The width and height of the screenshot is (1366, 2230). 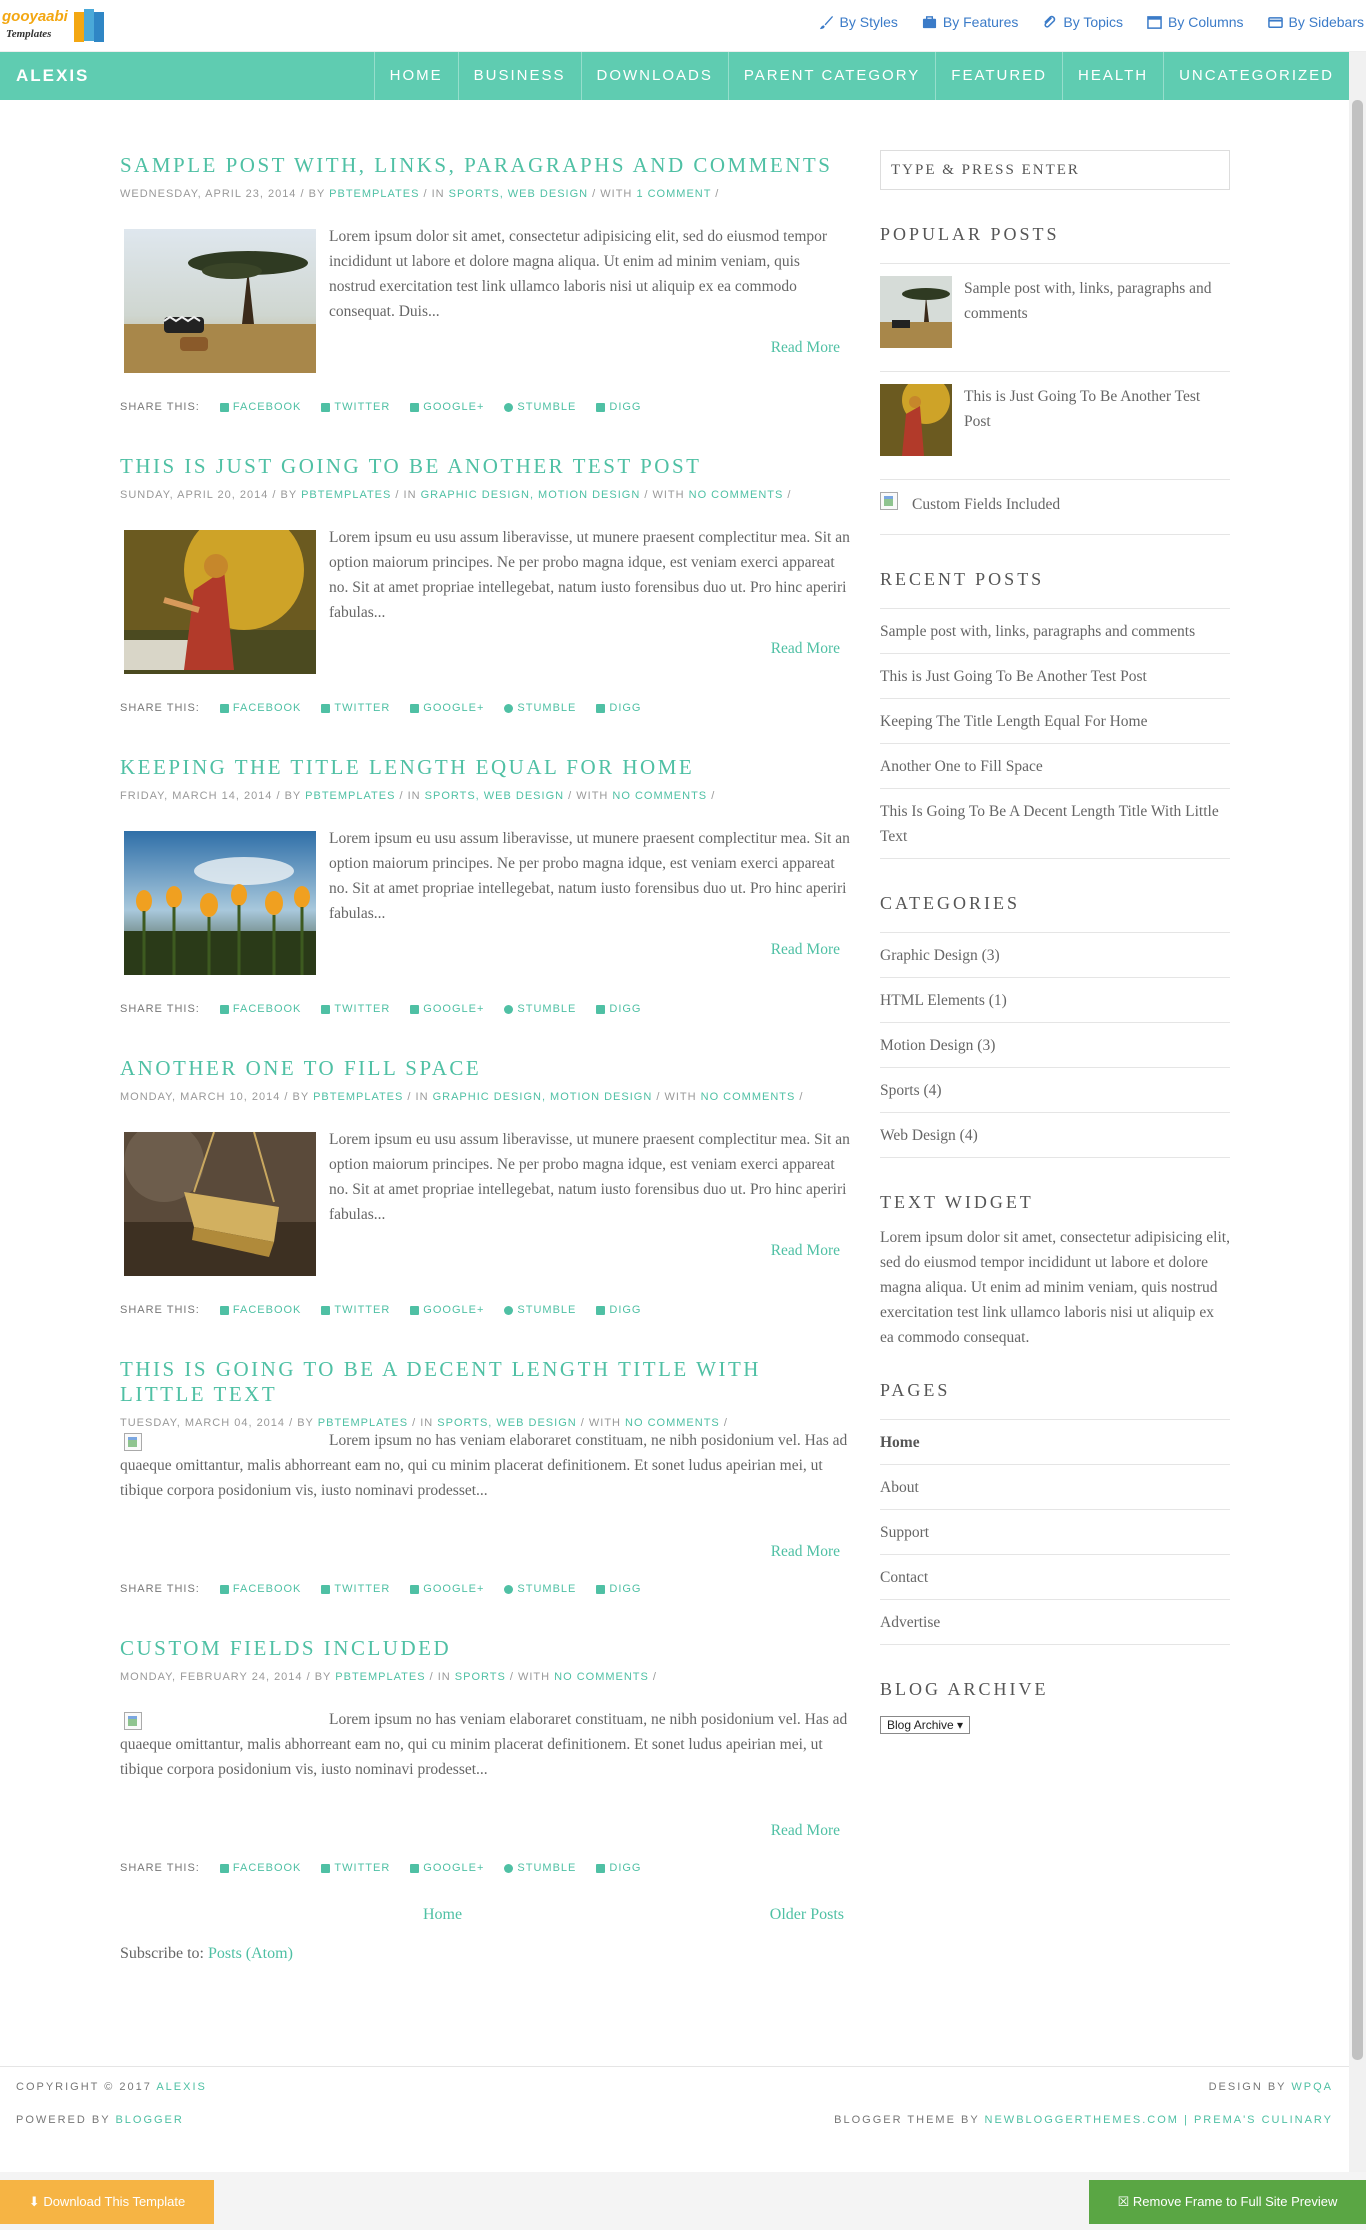 What do you see at coordinates (1055, 1045) in the screenshot?
I see `category-link: Motion Design (3)` at bounding box center [1055, 1045].